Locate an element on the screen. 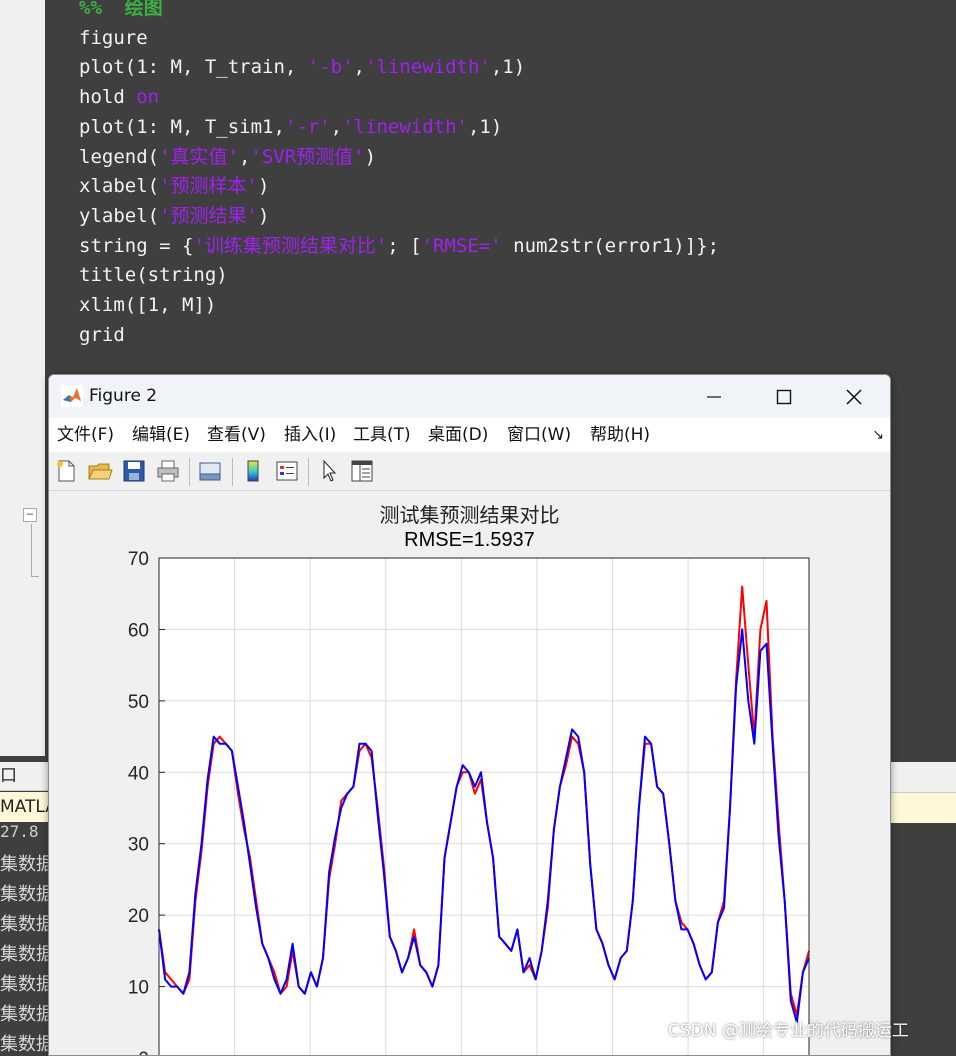 The image size is (956, 1056). code-token: ylabel( is located at coordinates (119, 215).